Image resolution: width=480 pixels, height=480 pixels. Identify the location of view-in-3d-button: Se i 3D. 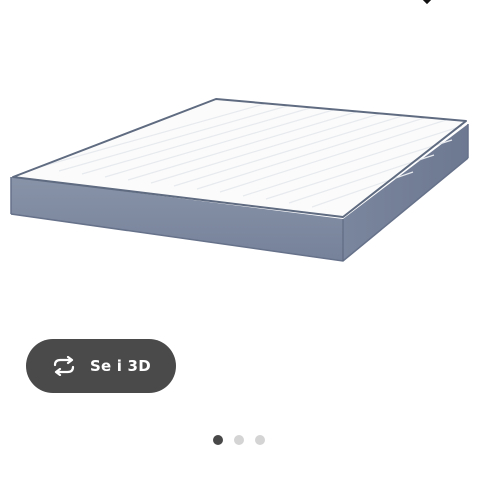
(101, 366).